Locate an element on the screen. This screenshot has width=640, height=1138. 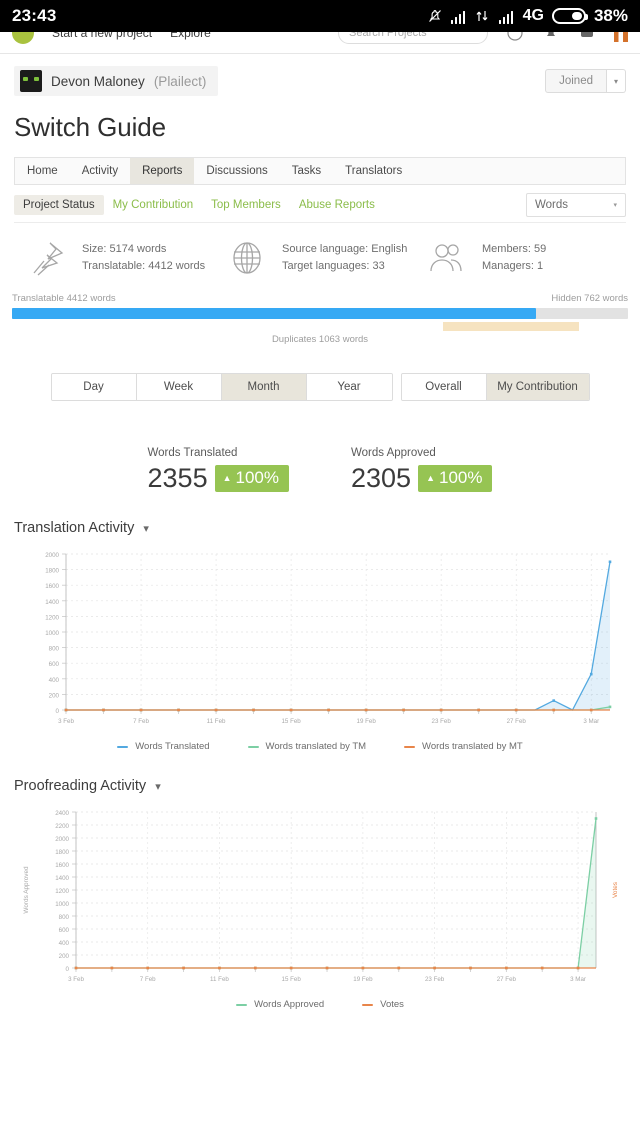
legend-words-translated-mt: Words translated by MT is located at coordinates (463, 746).